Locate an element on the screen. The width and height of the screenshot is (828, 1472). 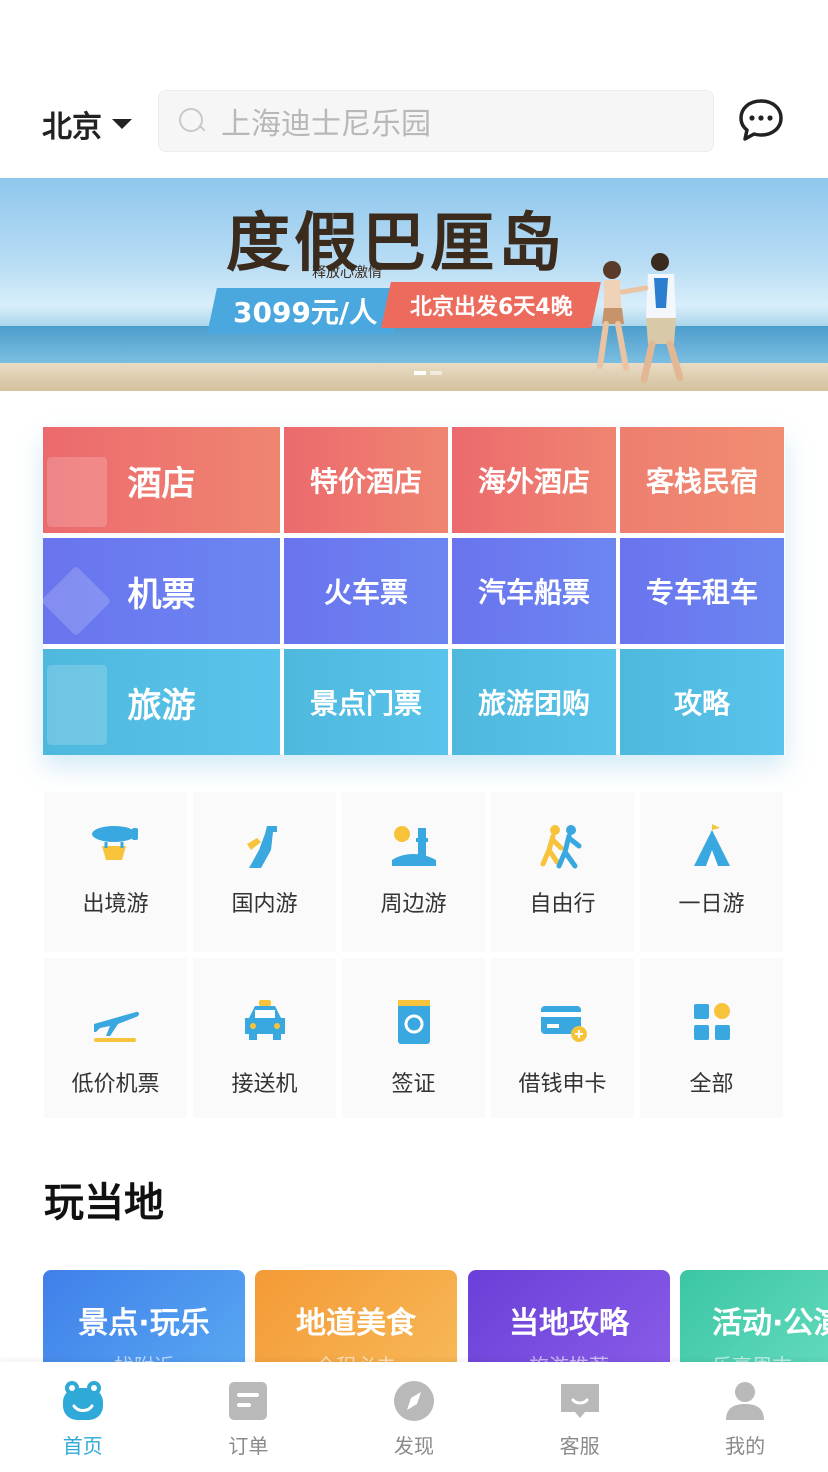
nearby-tour-item: 周边游 is located at coordinates (413, 872).